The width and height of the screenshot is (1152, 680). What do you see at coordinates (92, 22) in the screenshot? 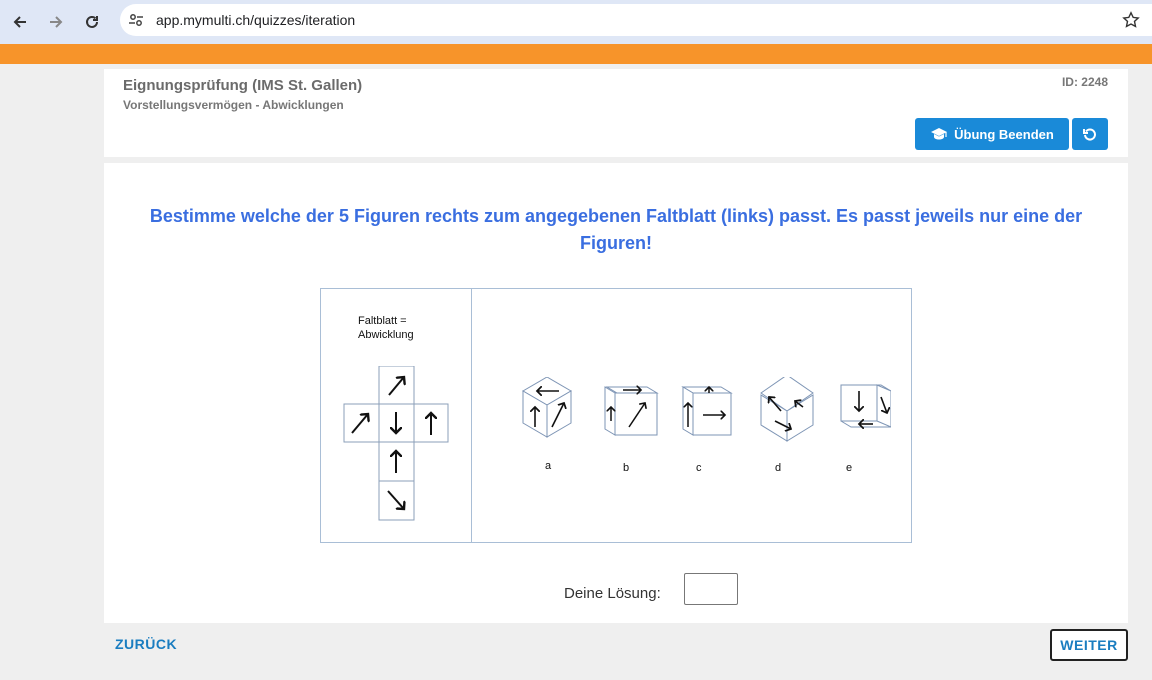
I see `reload-icon` at bounding box center [92, 22].